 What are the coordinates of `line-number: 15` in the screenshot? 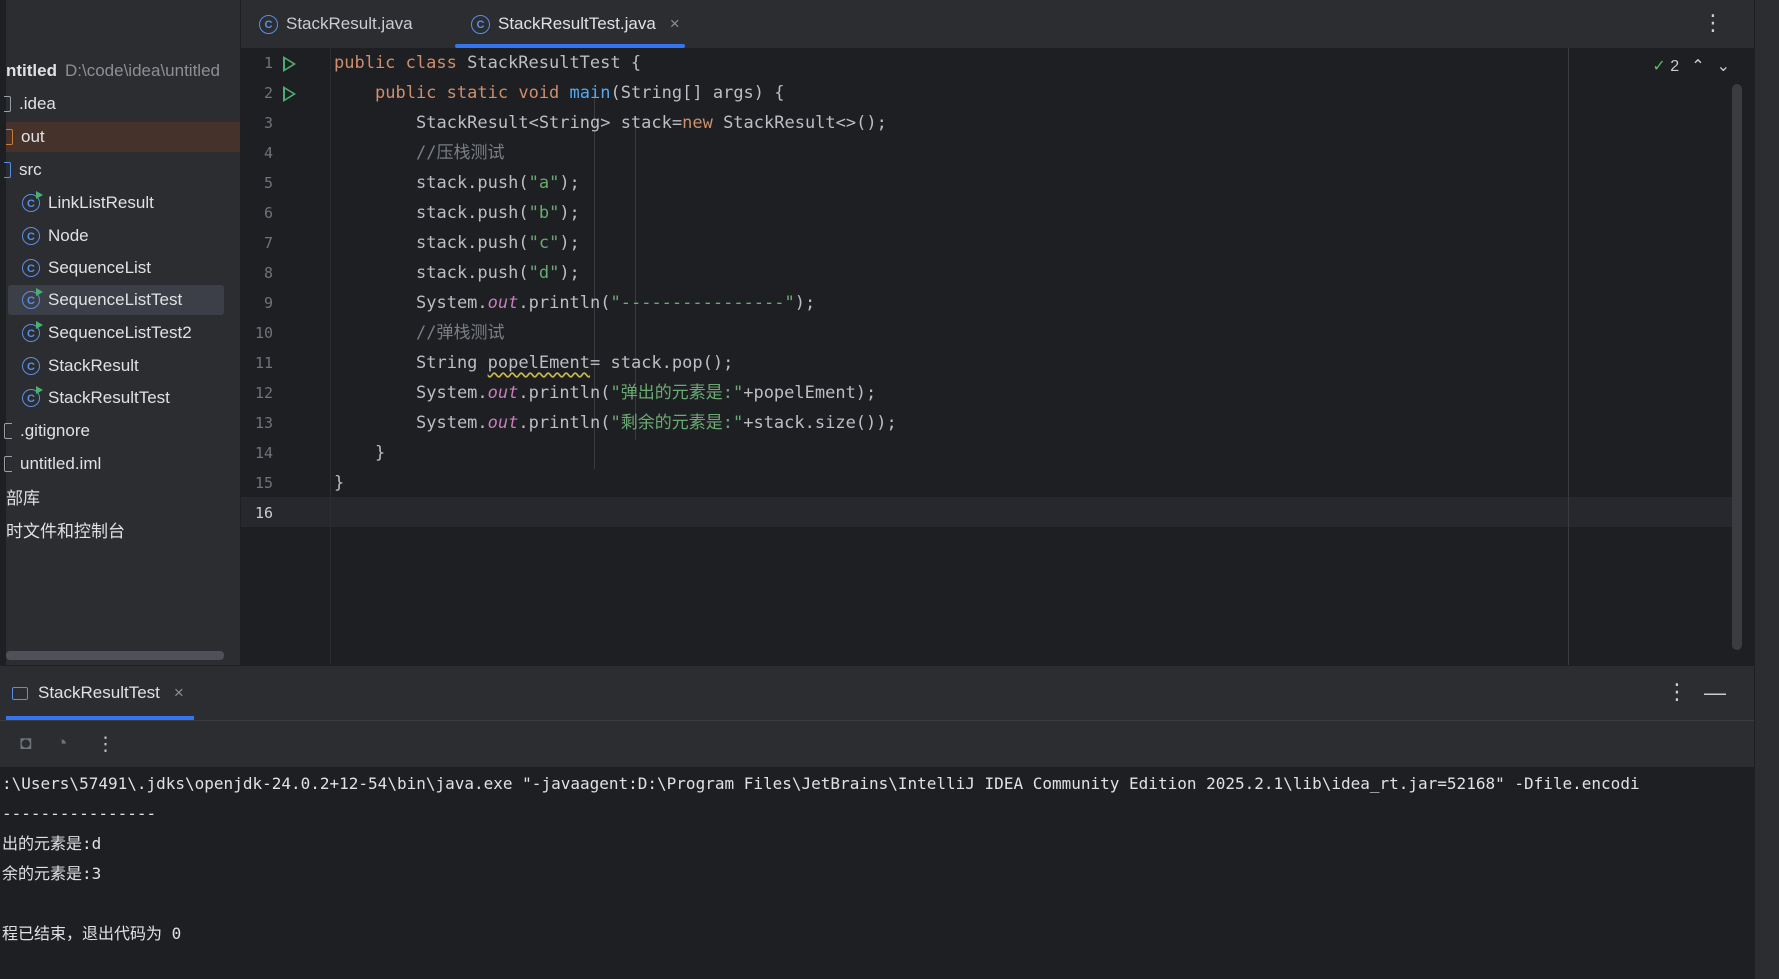 It's located at (263, 483).